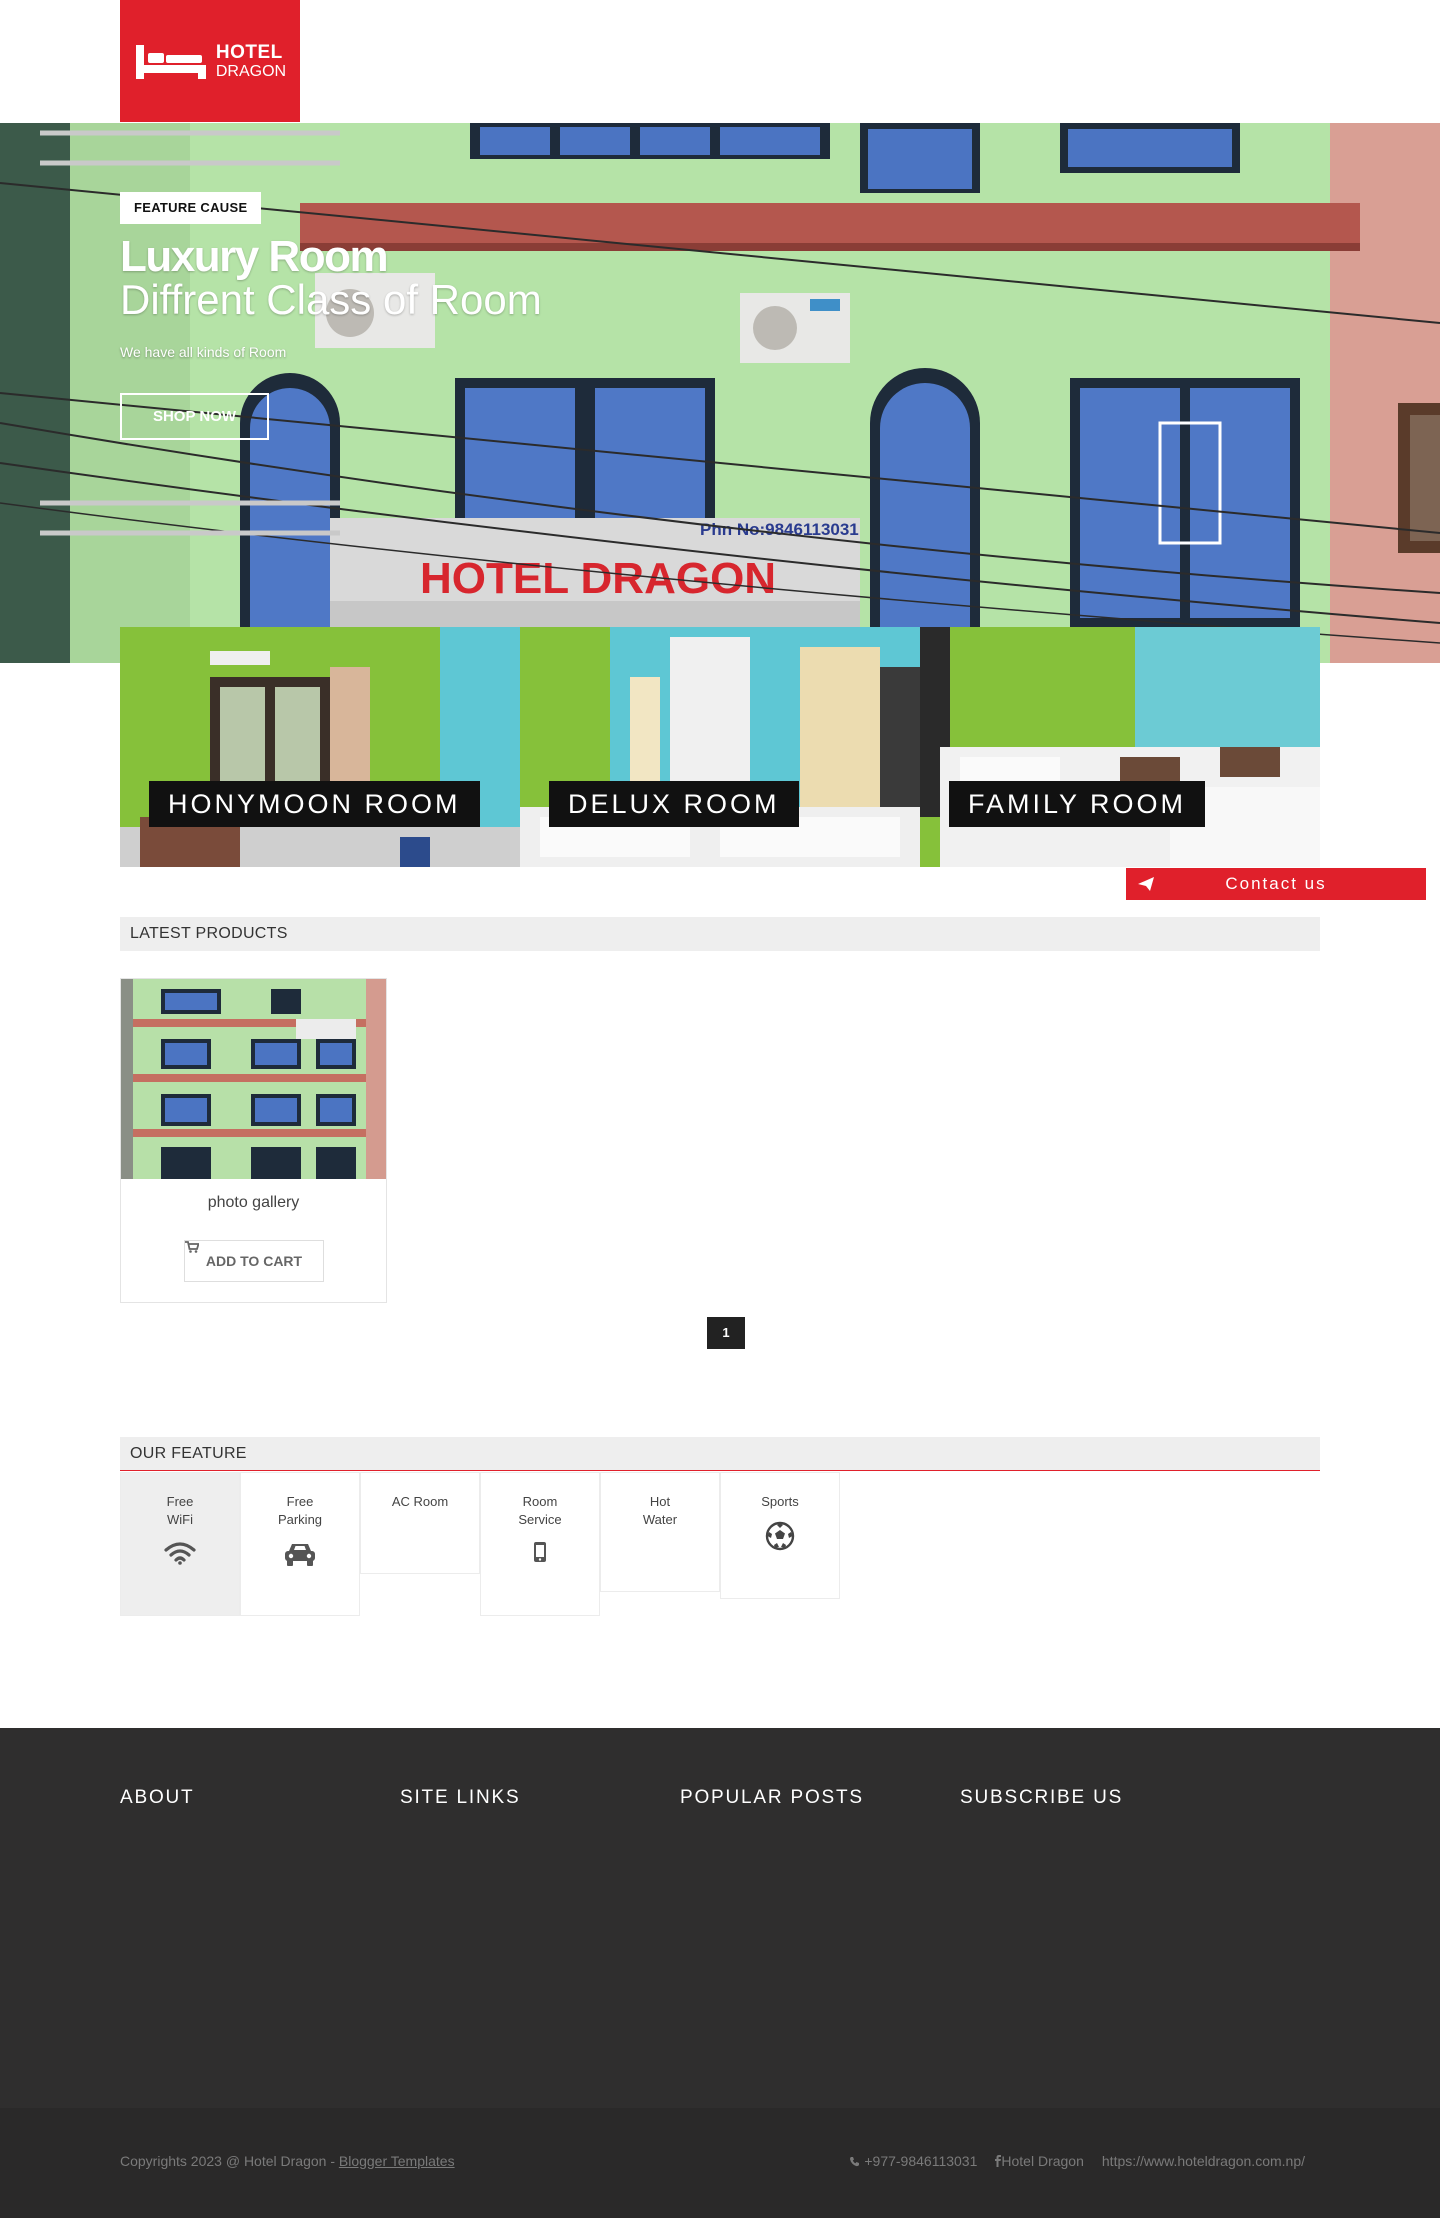 The image size is (1440, 2218). What do you see at coordinates (210, 61) in the screenshot?
I see `site-logo: HOTEL DRAGON` at bounding box center [210, 61].